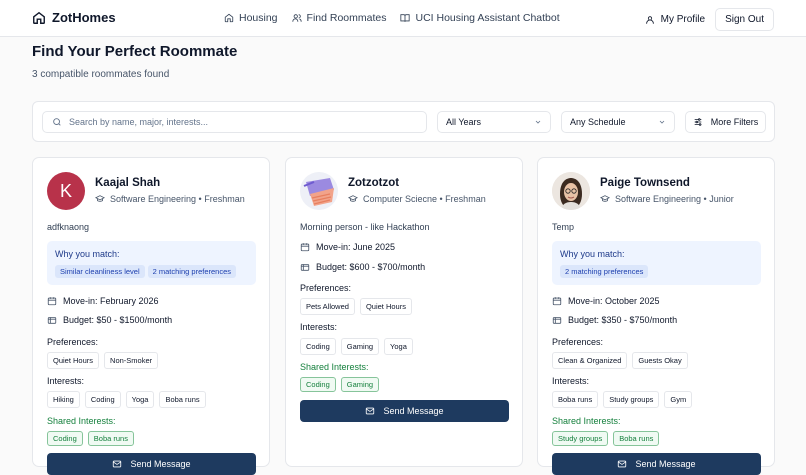  What do you see at coordinates (563, 227) in the screenshot?
I see `roommate-bio: Temp` at bounding box center [563, 227].